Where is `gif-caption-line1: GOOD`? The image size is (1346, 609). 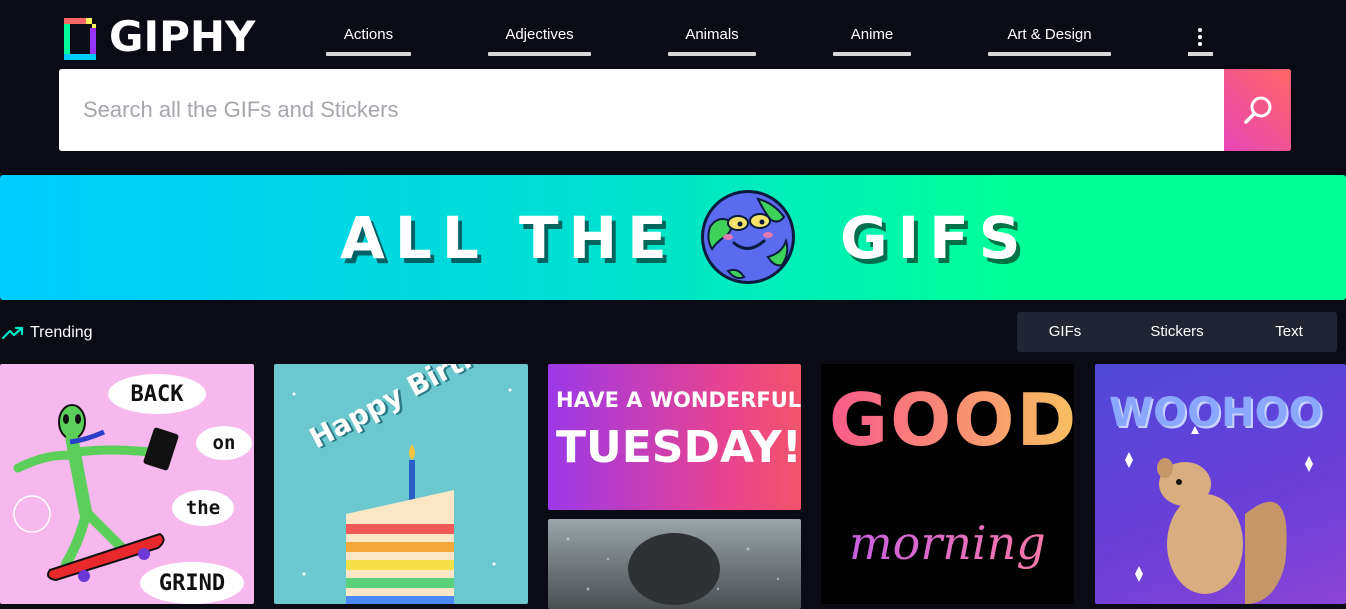
gif-caption-line1: GOOD is located at coordinates (951, 420).